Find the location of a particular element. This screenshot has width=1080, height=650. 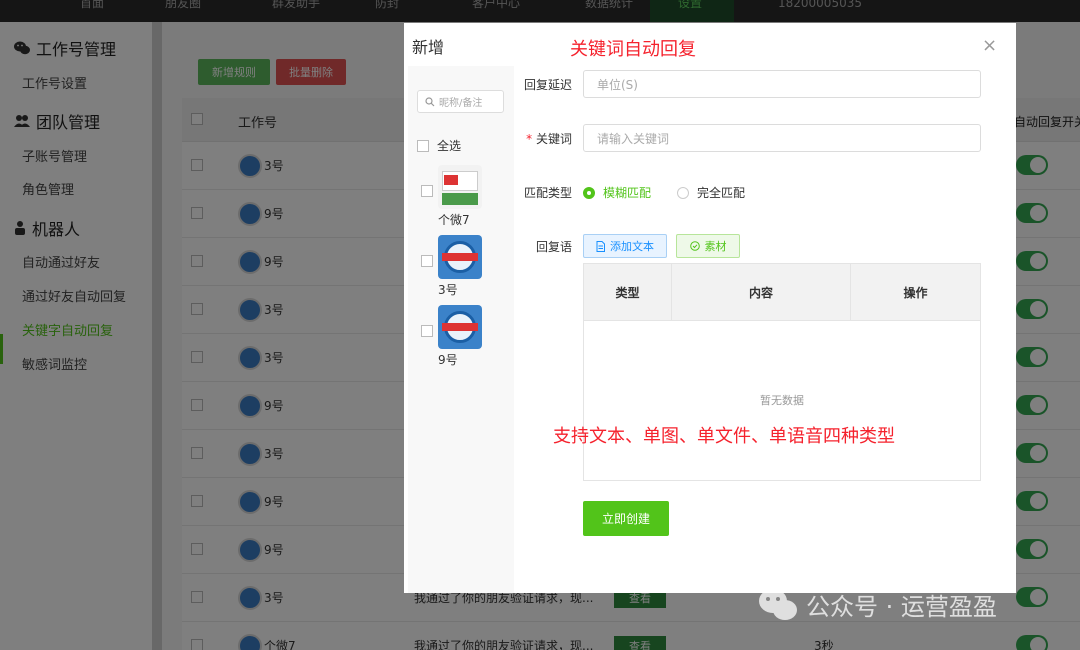

contact-name: 3号 is located at coordinates (448, 290).